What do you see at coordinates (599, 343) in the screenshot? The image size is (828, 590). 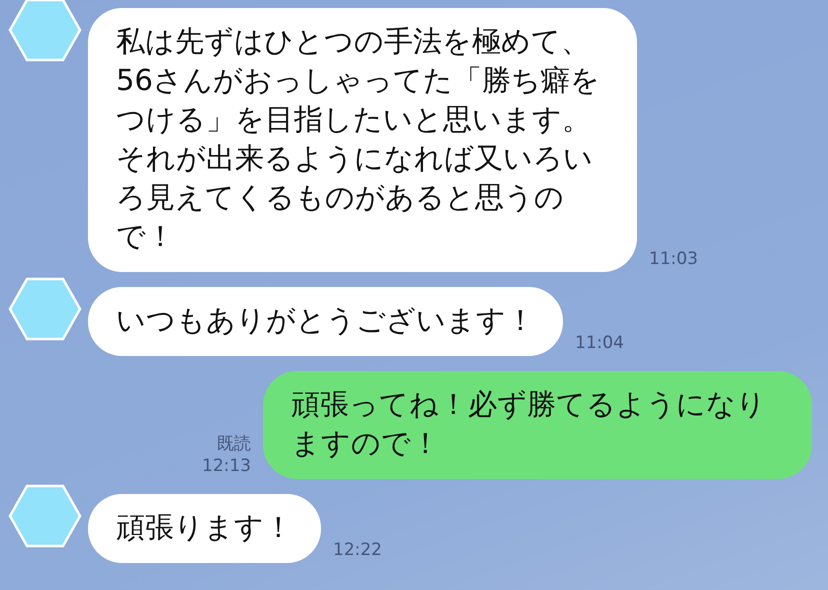 I see `message-time: 11:04` at bounding box center [599, 343].